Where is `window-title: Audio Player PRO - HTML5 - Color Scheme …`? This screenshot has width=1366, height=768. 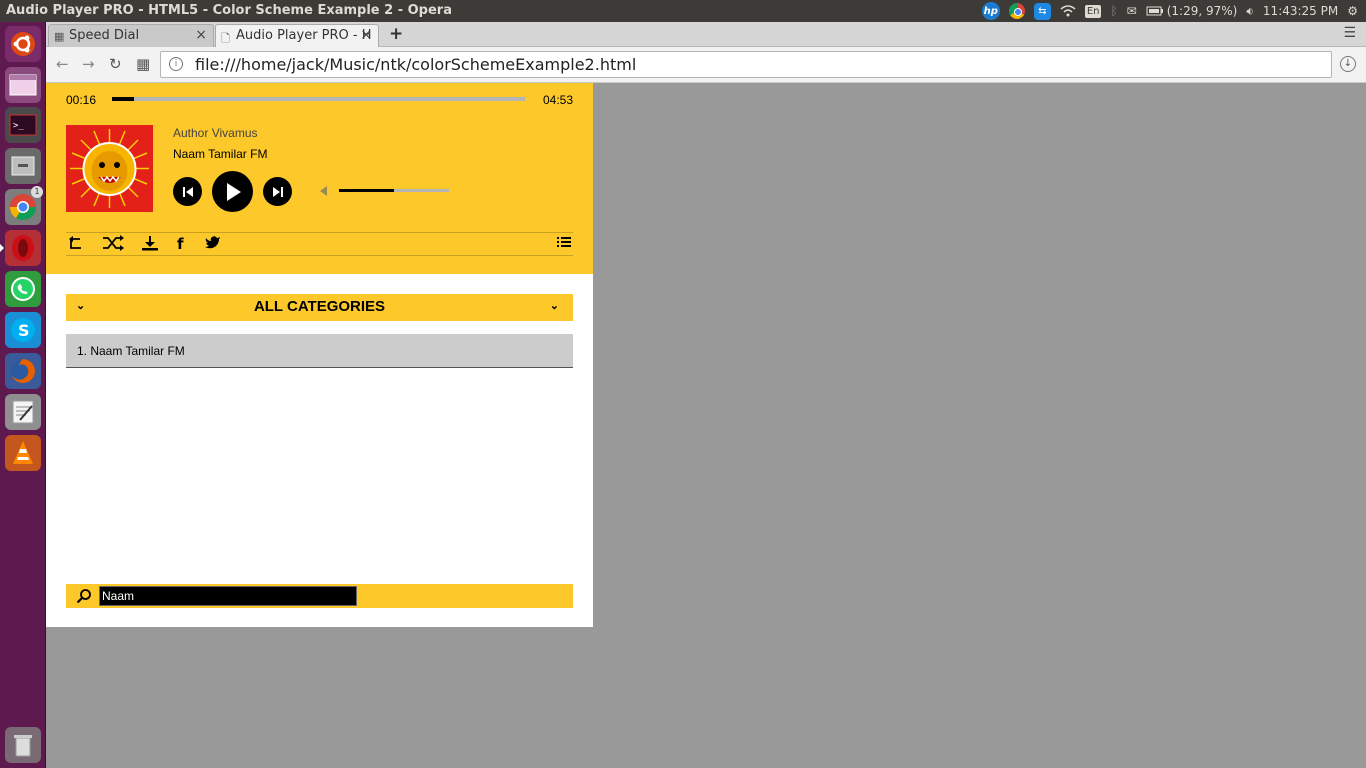 window-title: Audio Player PRO - HTML5 - Color Scheme … is located at coordinates (229, 10).